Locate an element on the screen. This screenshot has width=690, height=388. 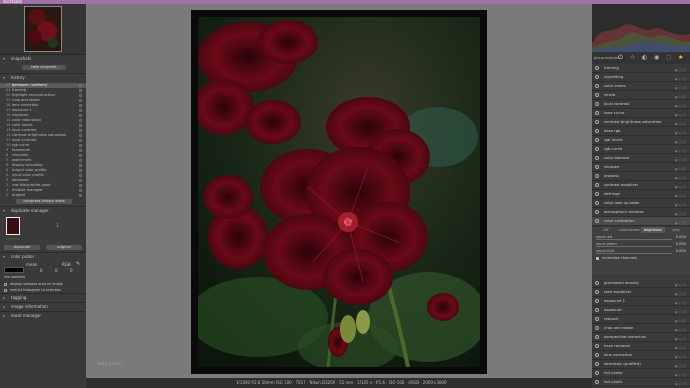
module-header: retouch ◐○◯ is located at coordinates (641, 319).